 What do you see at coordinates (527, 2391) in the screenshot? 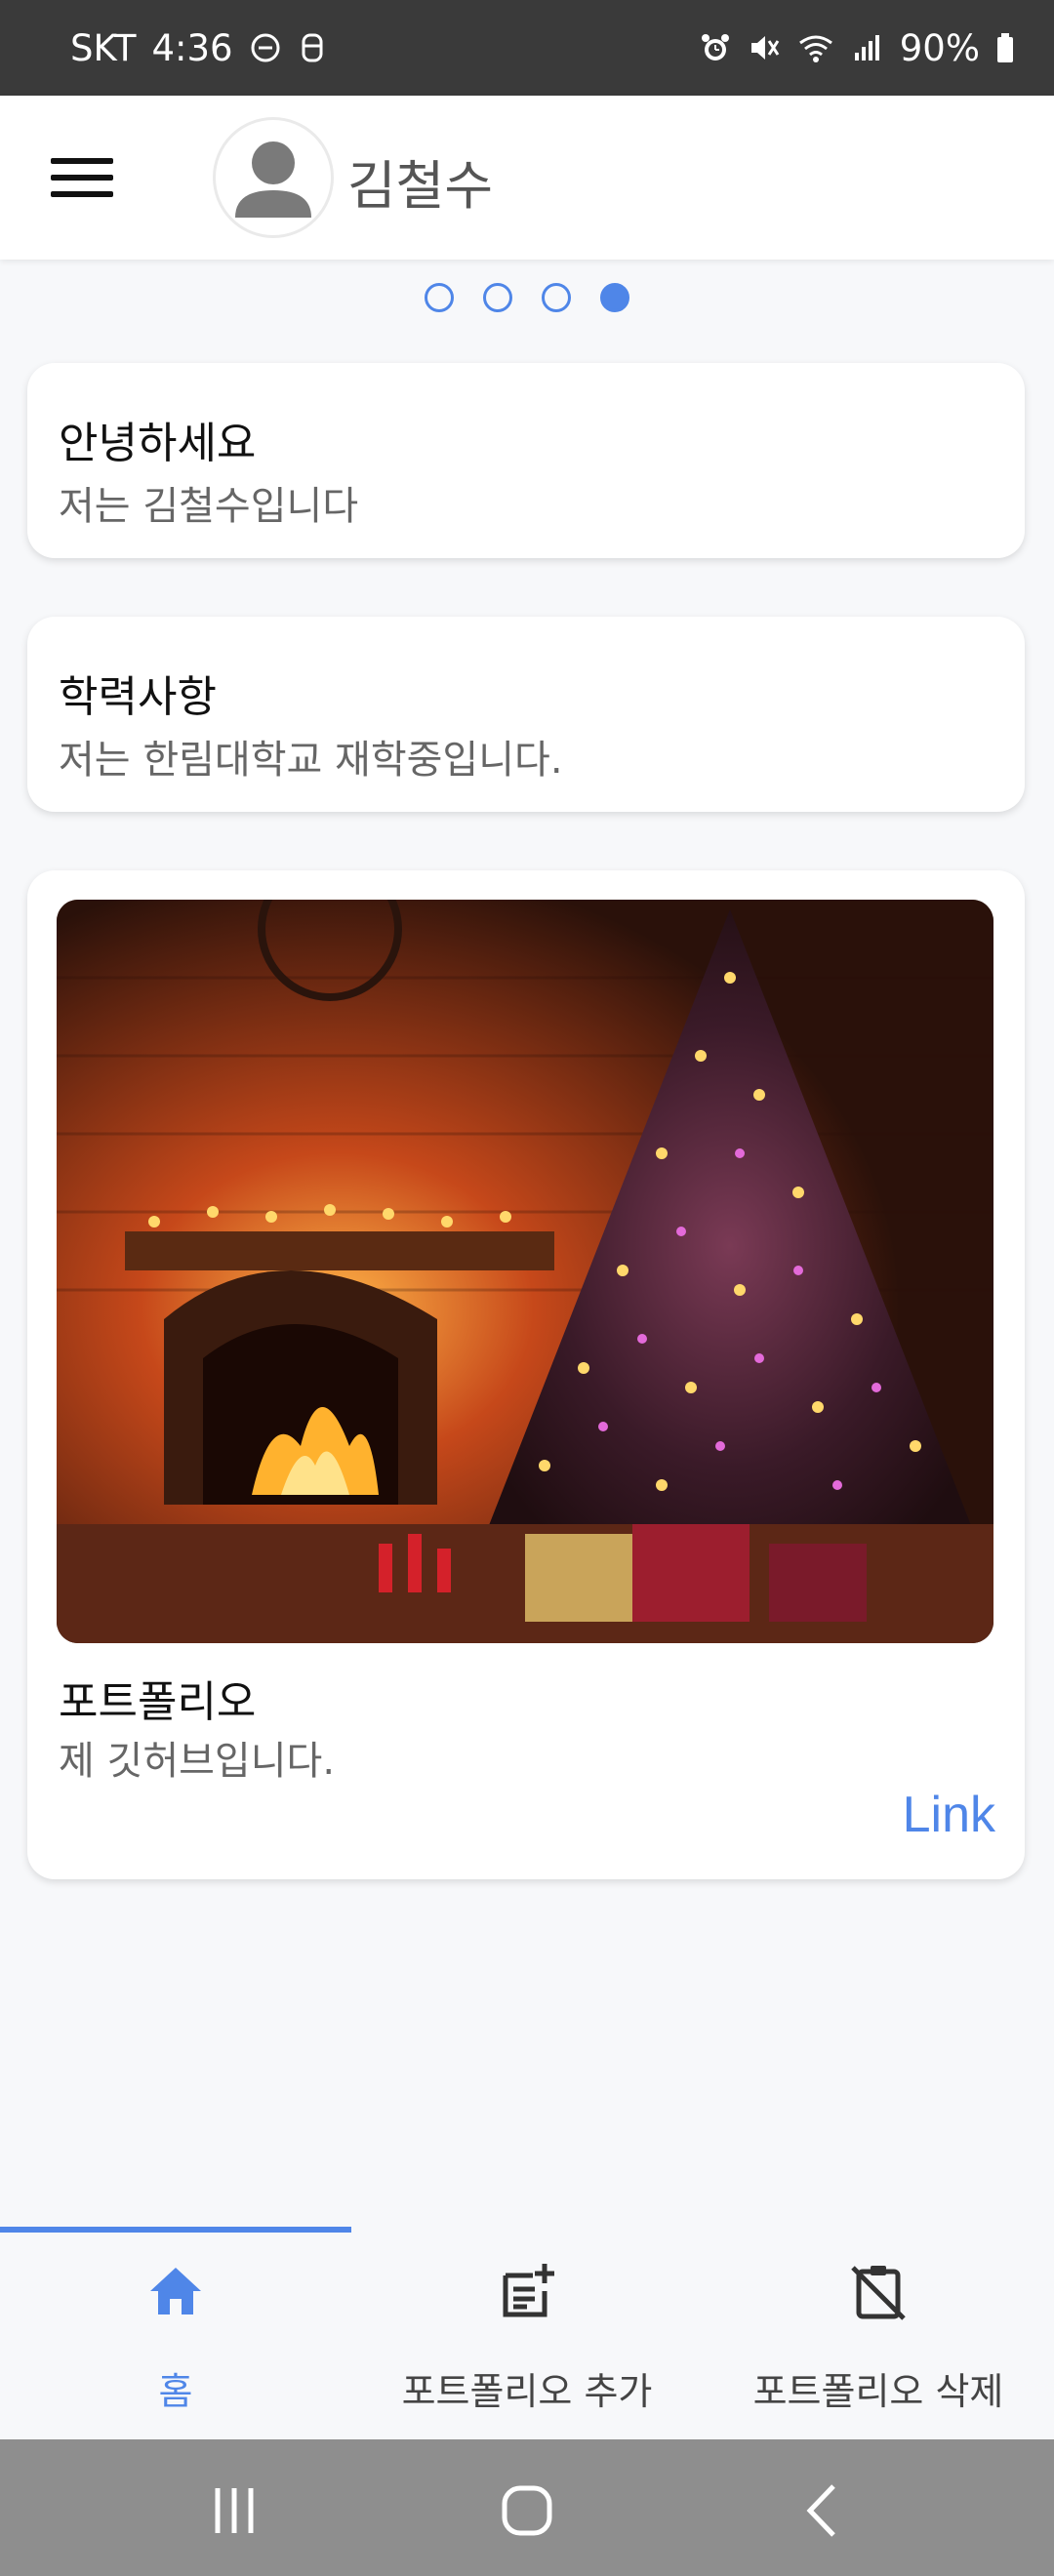
I see `nav-label: 포트폴리오 추가` at bounding box center [527, 2391].